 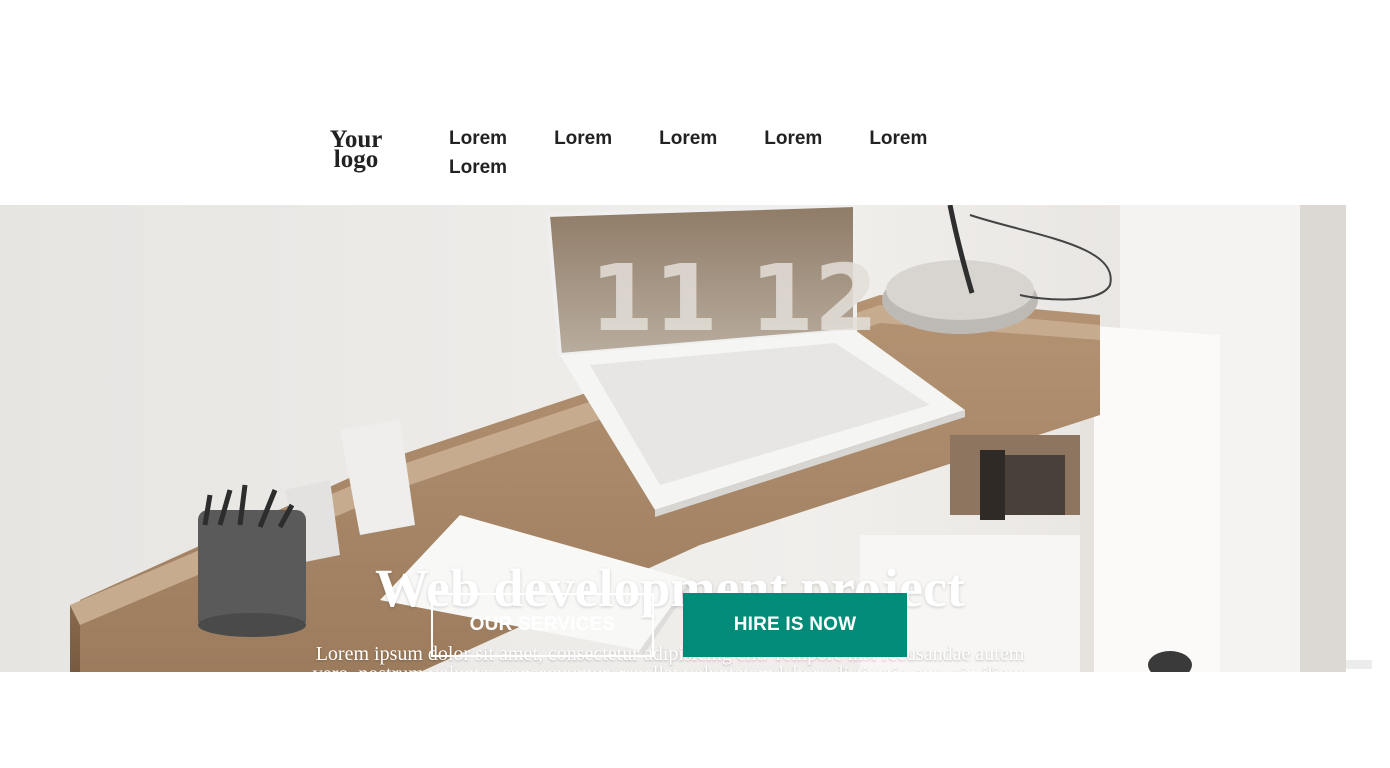 I want to click on nav-link-2: Lorem, so click(x=583, y=138).